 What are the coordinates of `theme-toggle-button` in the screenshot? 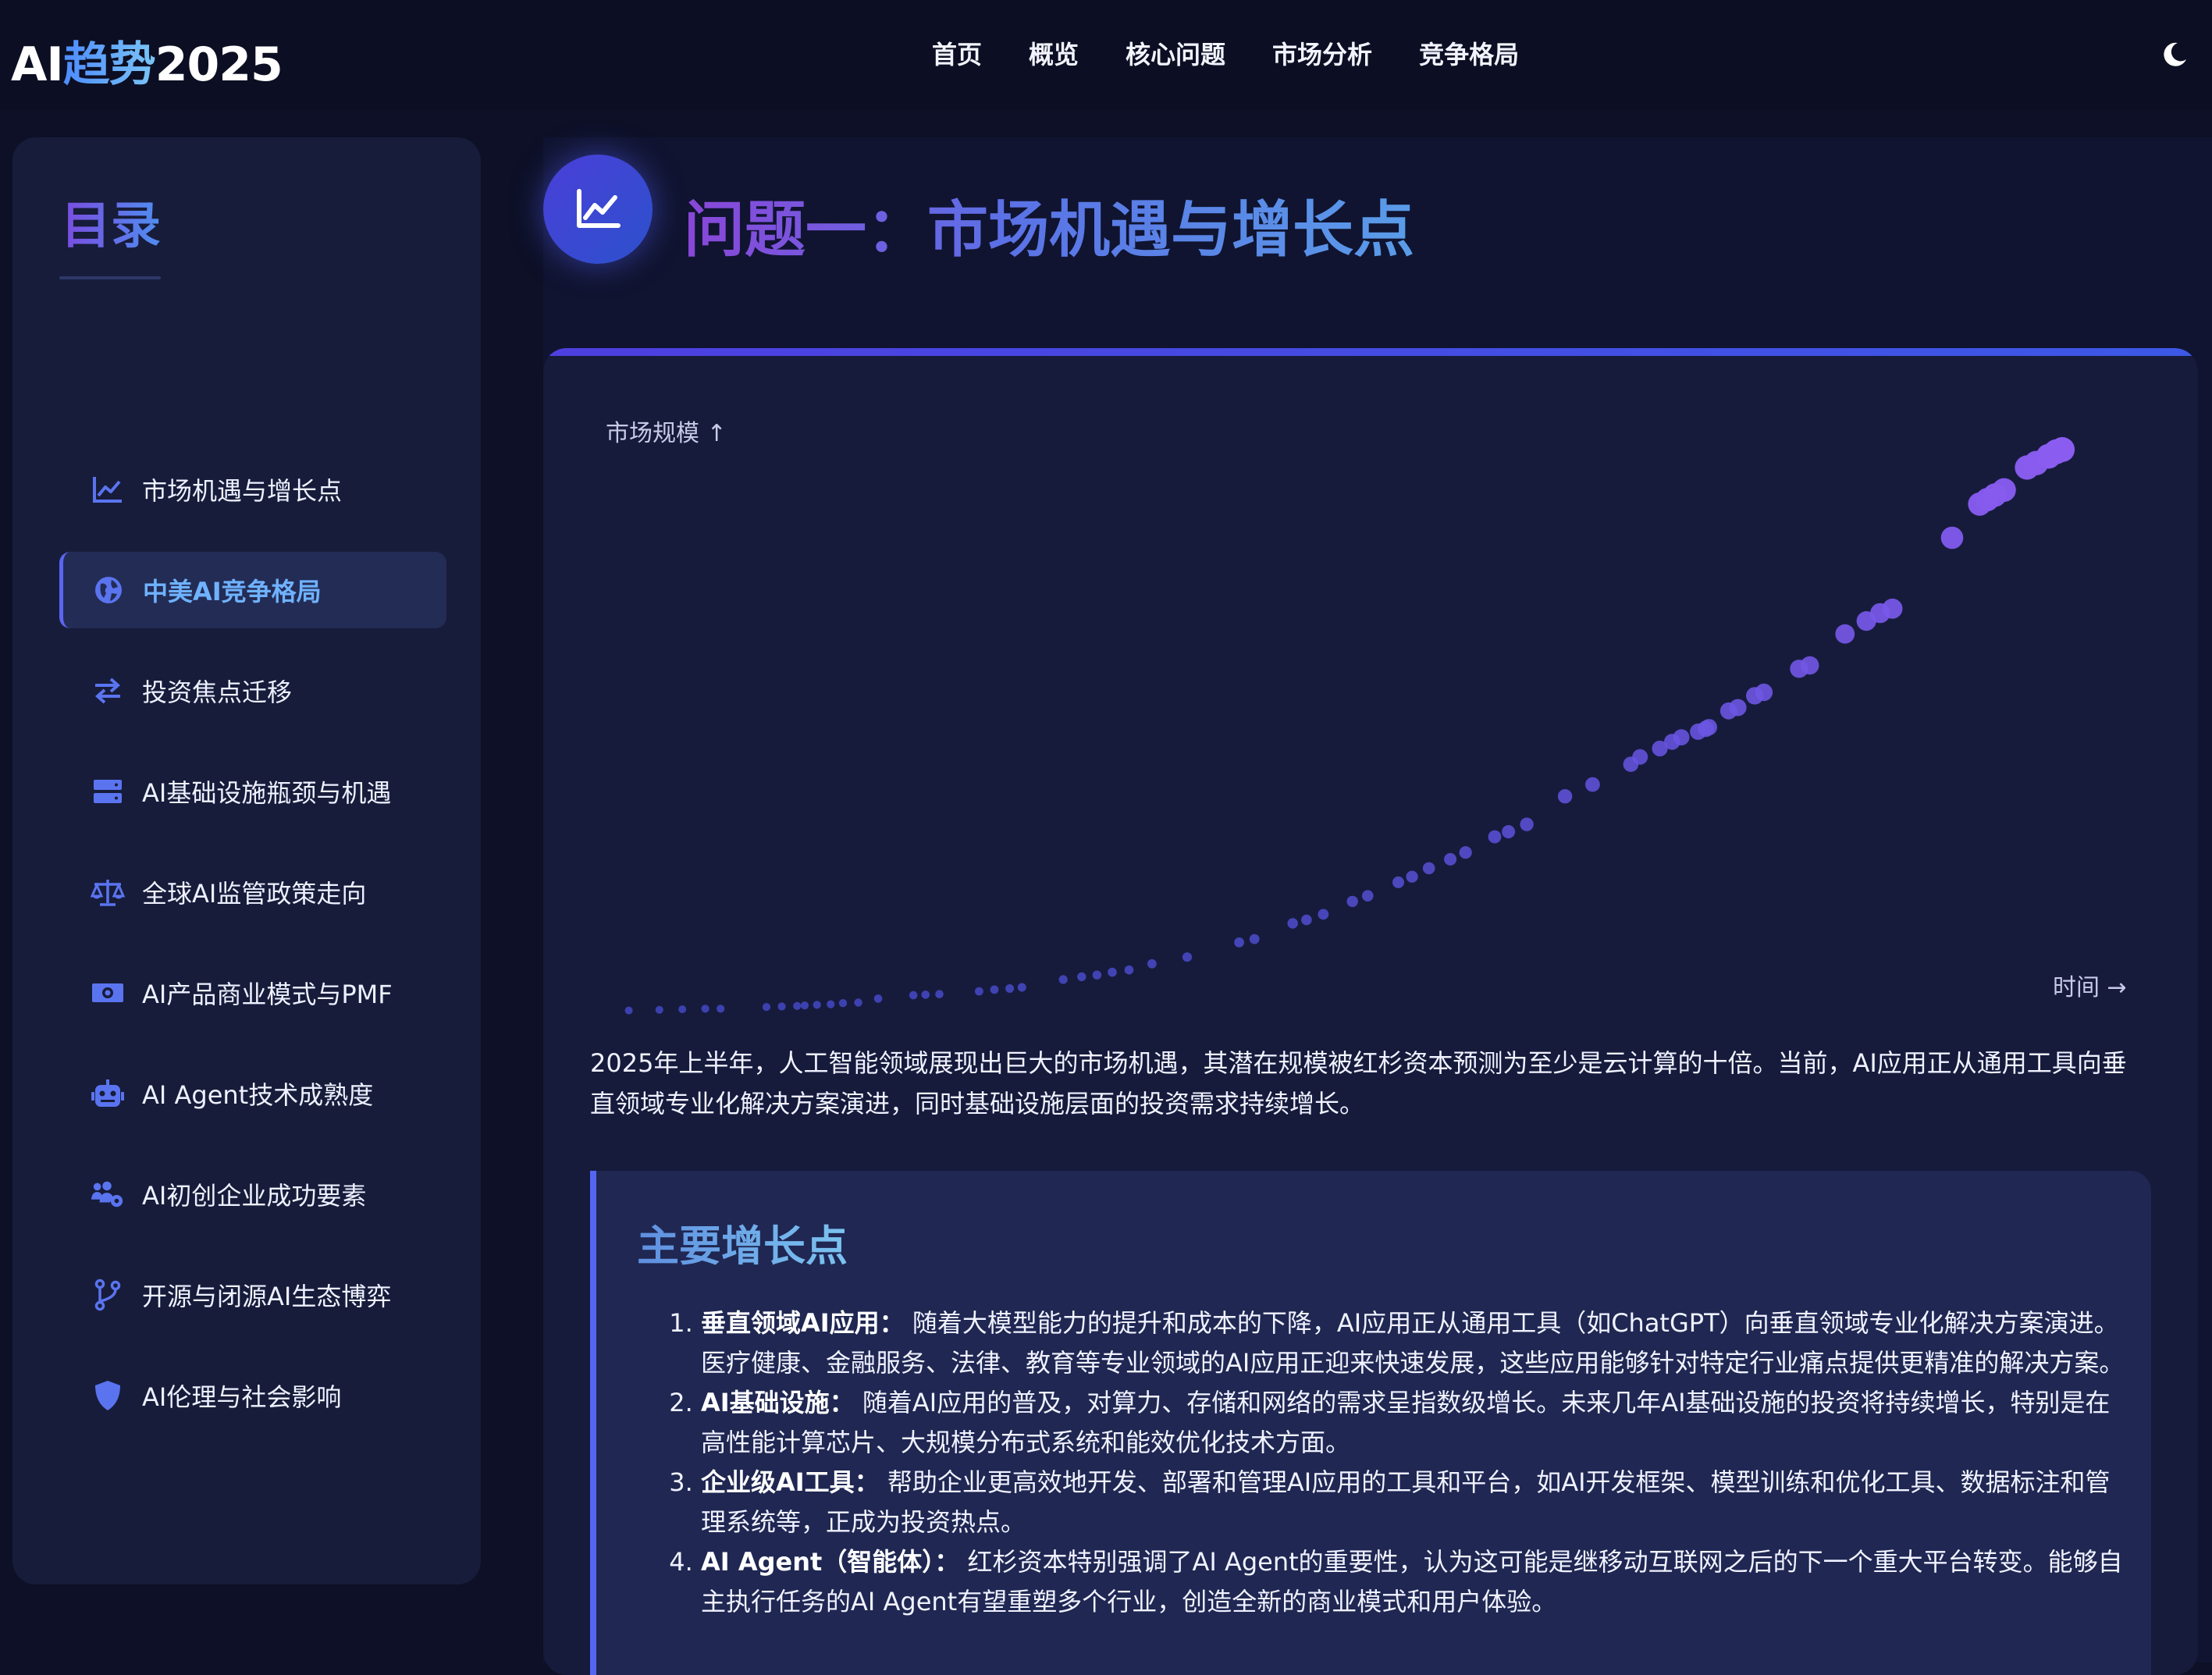 It's located at (2174, 54).